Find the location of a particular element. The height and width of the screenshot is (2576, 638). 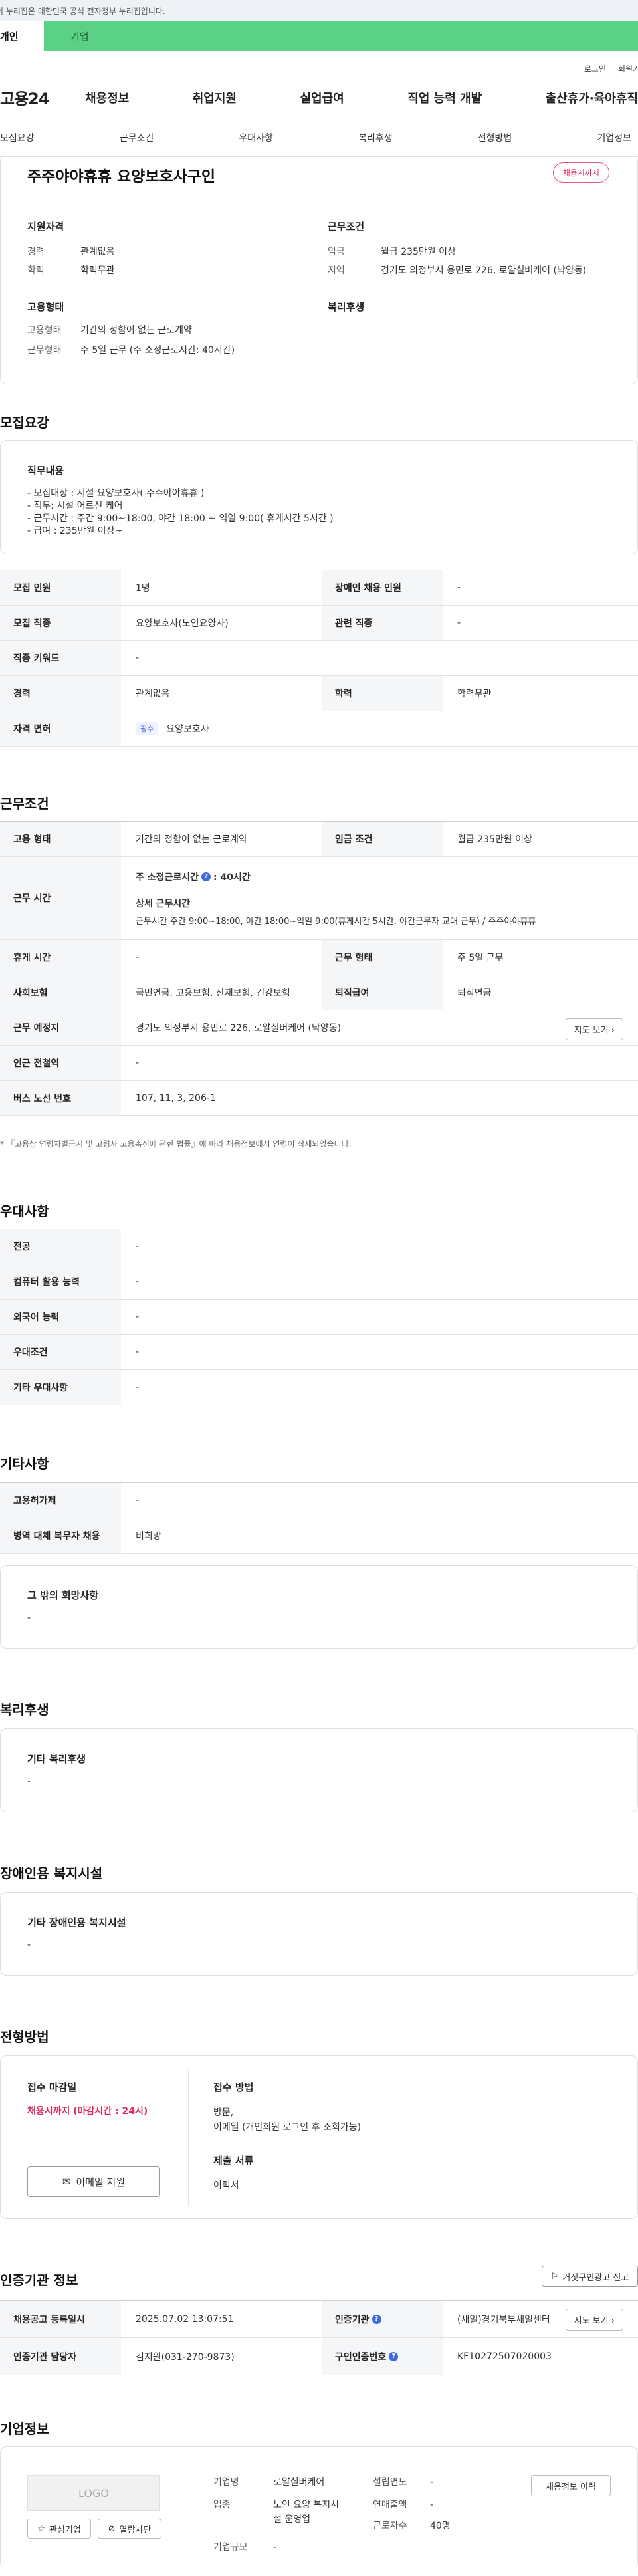

table-header-cell: 고용허가제 is located at coordinates (60, 1500).